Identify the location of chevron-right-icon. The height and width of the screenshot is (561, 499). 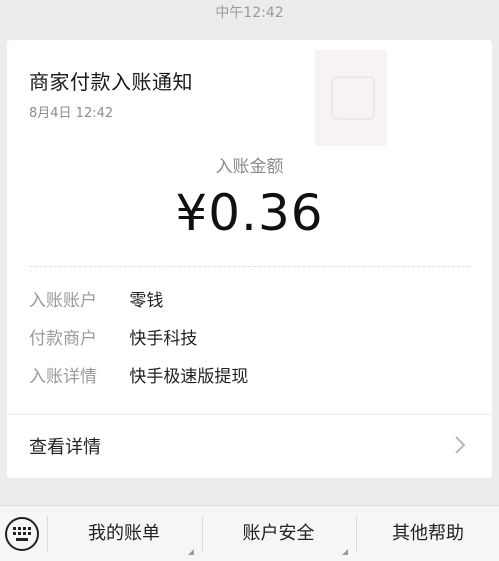
(460, 445).